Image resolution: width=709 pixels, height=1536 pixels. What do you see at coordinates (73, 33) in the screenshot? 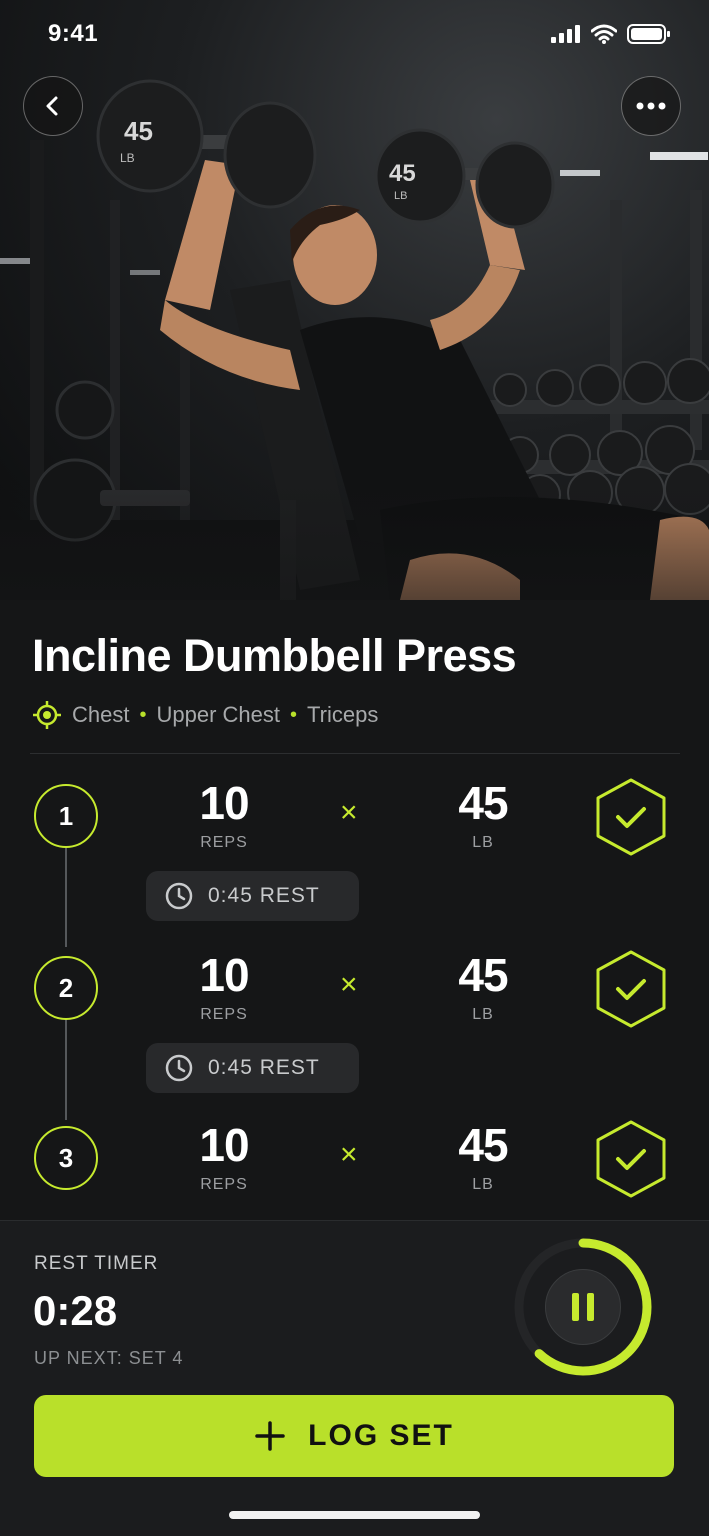
I see `status-time: 9:41` at bounding box center [73, 33].